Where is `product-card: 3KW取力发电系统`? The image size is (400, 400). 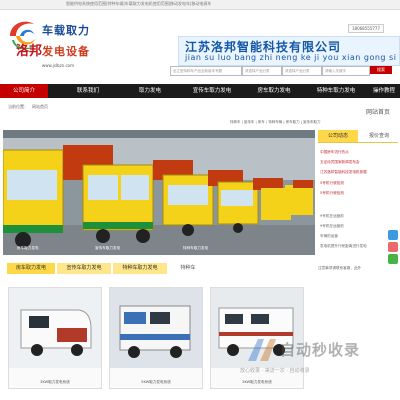 product-card: 3KW取力发电系统 is located at coordinates (55, 338).